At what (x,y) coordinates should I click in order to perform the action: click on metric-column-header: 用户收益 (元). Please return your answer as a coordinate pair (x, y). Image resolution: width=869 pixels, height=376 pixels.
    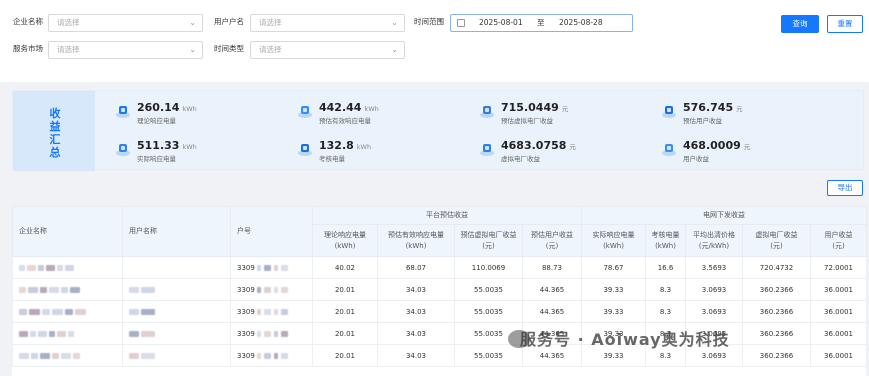
    Looking at the image, I should click on (838, 240).